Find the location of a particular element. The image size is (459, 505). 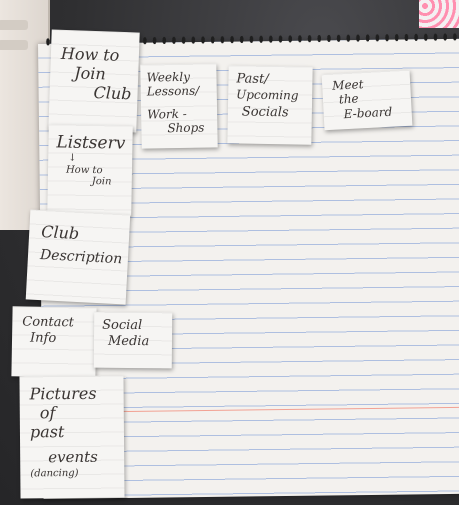

note-line: Shops is located at coordinates (186, 128).